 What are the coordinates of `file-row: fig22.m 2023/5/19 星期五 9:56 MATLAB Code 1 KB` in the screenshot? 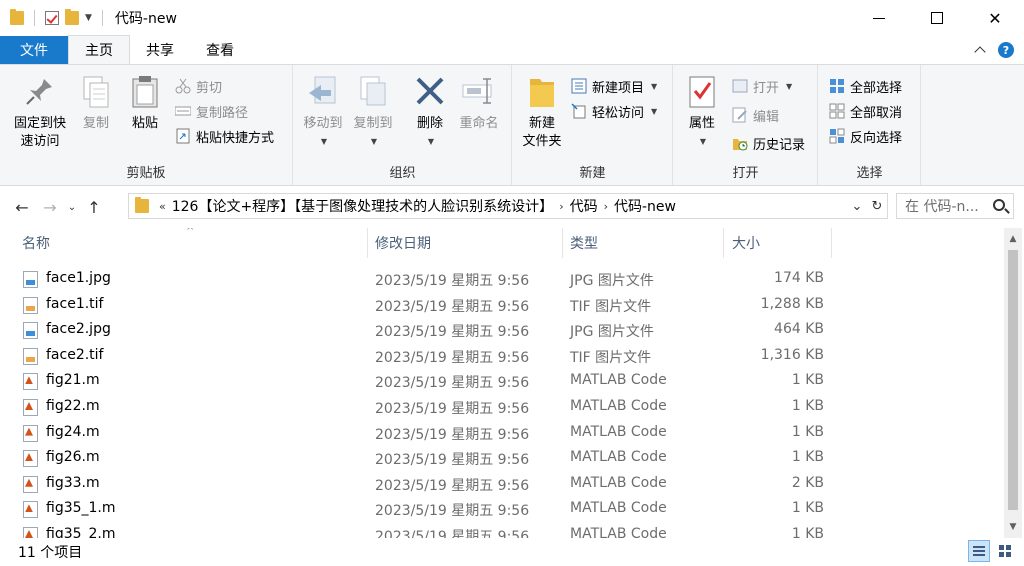 It's located at (502, 407).